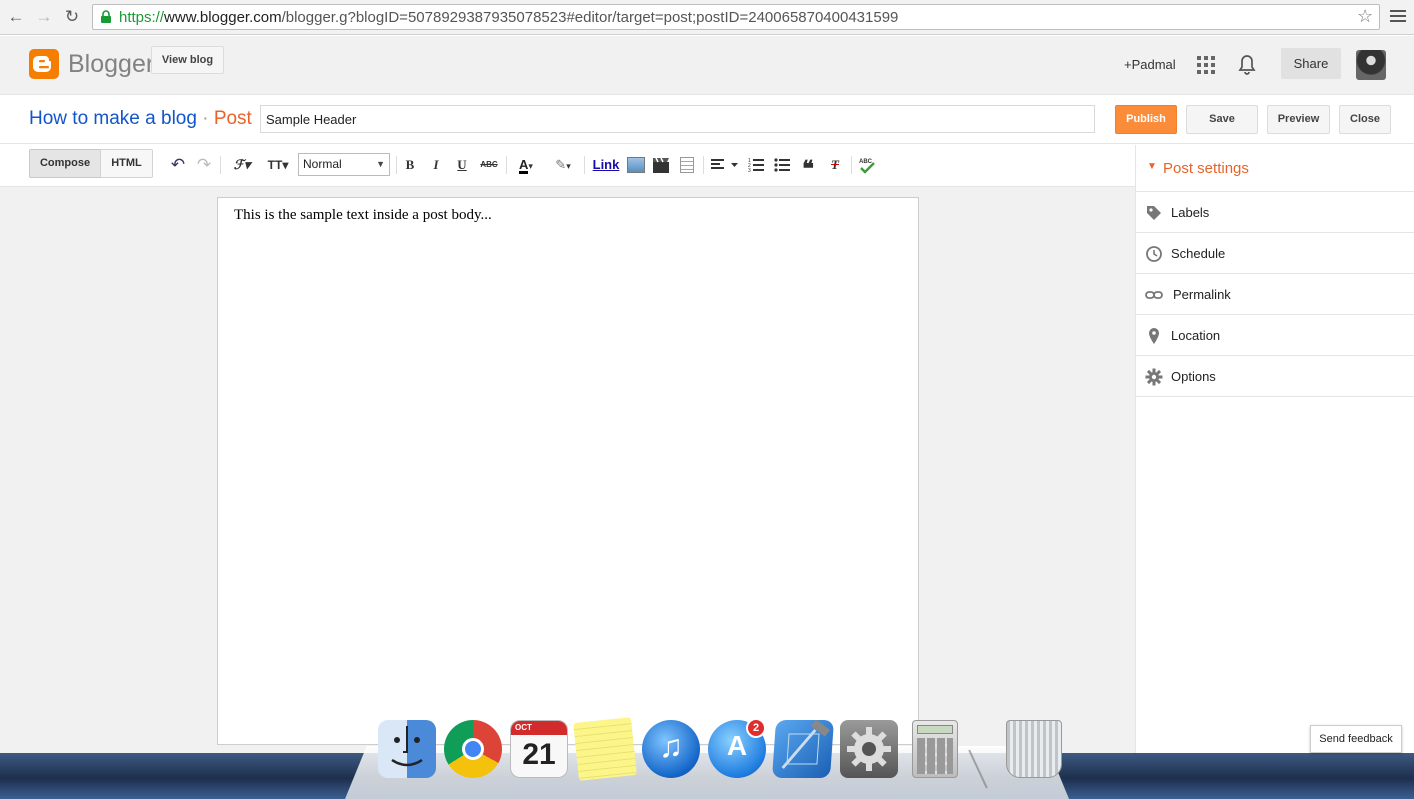  What do you see at coordinates (1034, 749) in the screenshot?
I see `trash-icon` at bounding box center [1034, 749].